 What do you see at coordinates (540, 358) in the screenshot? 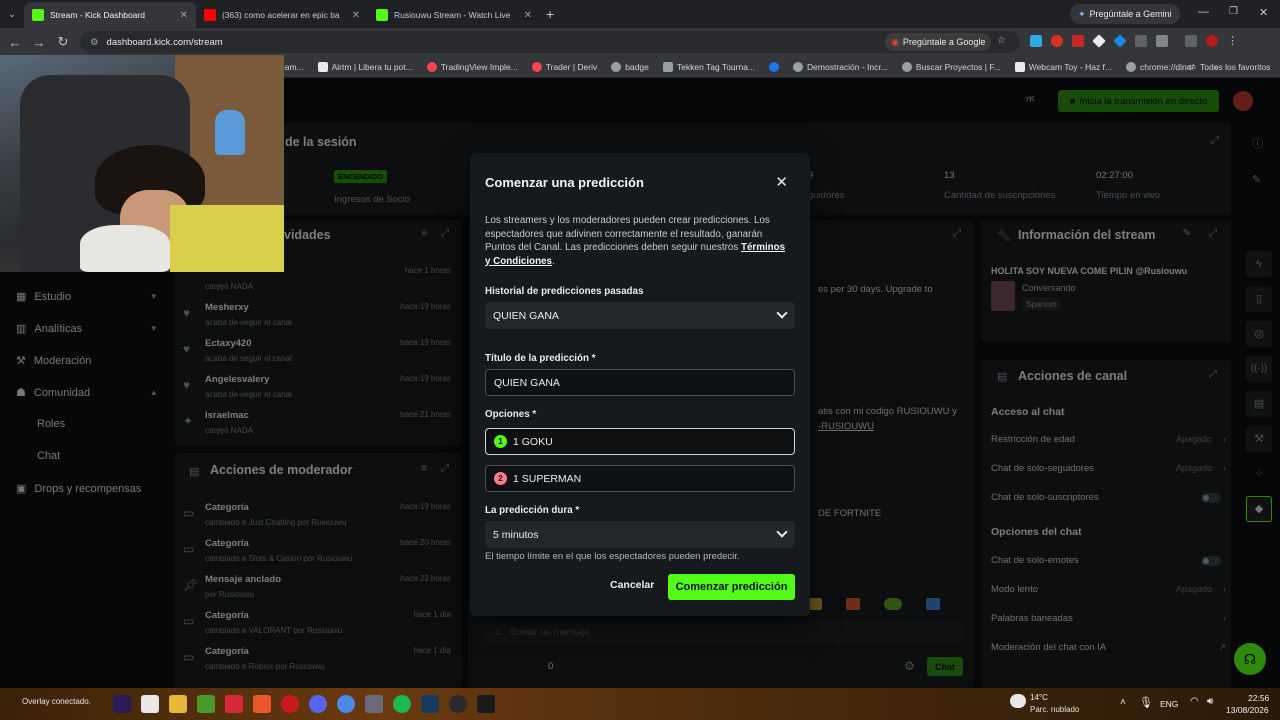
I see `title-label: Título de la predicción *` at bounding box center [540, 358].